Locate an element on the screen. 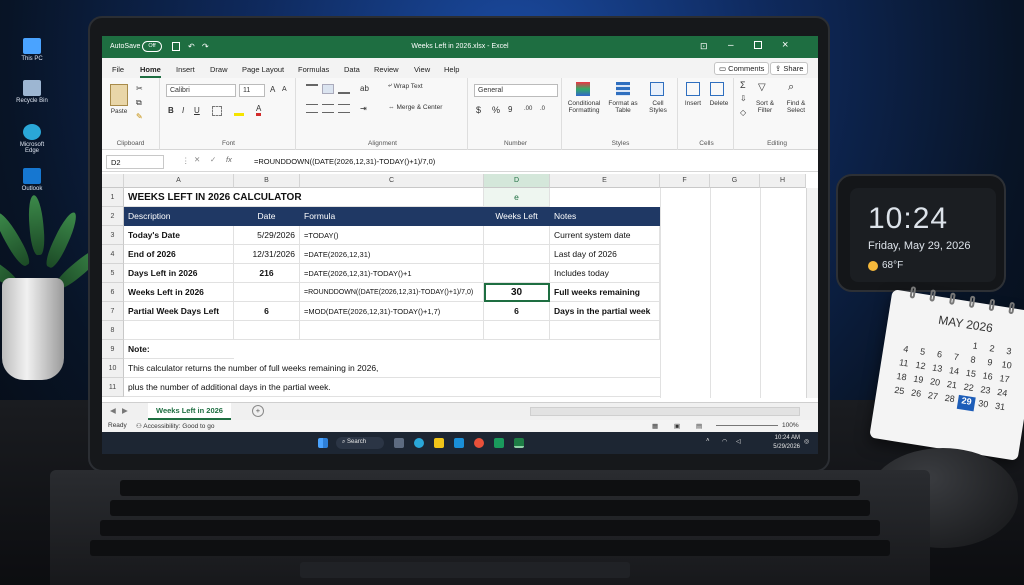  increase-decimal-icon: .00 is located at coordinates (528, 109).